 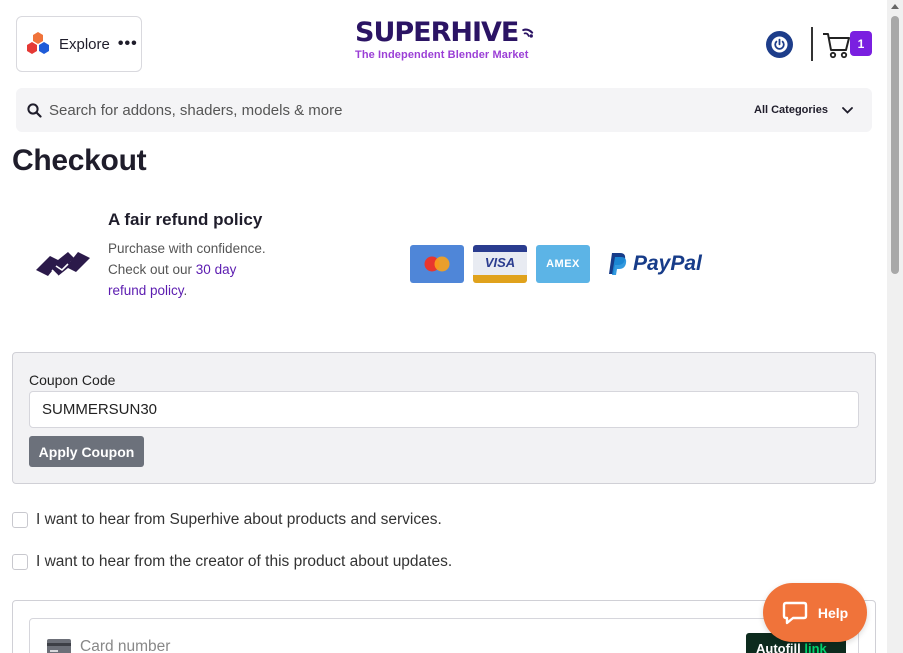 What do you see at coordinates (437, 264) in the screenshot?
I see `mastercard-icon` at bounding box center [437, 264].